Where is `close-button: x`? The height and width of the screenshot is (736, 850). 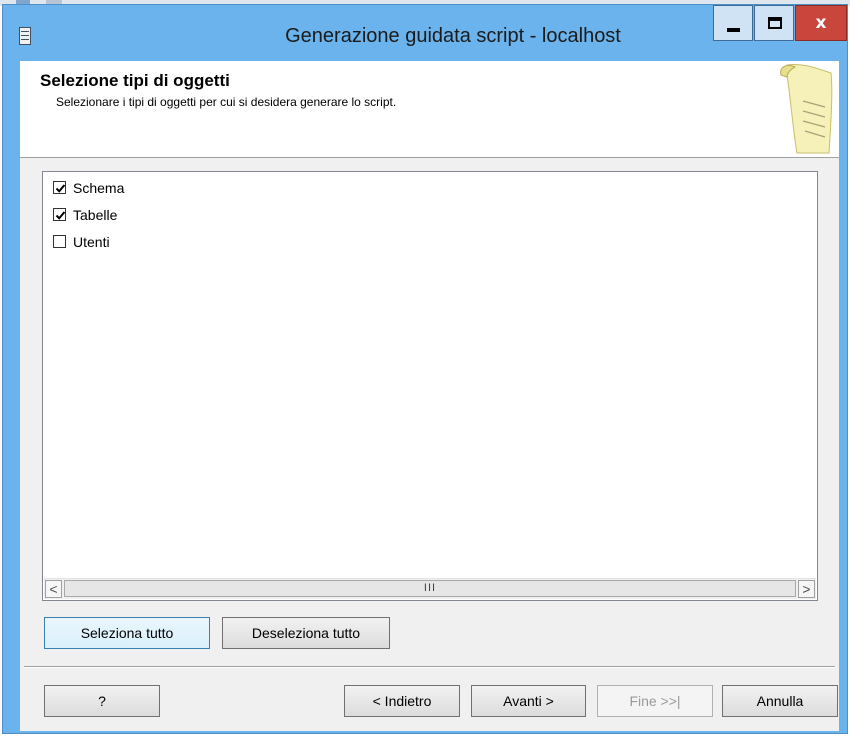
close-button: x is located at coordinates (821, 23).